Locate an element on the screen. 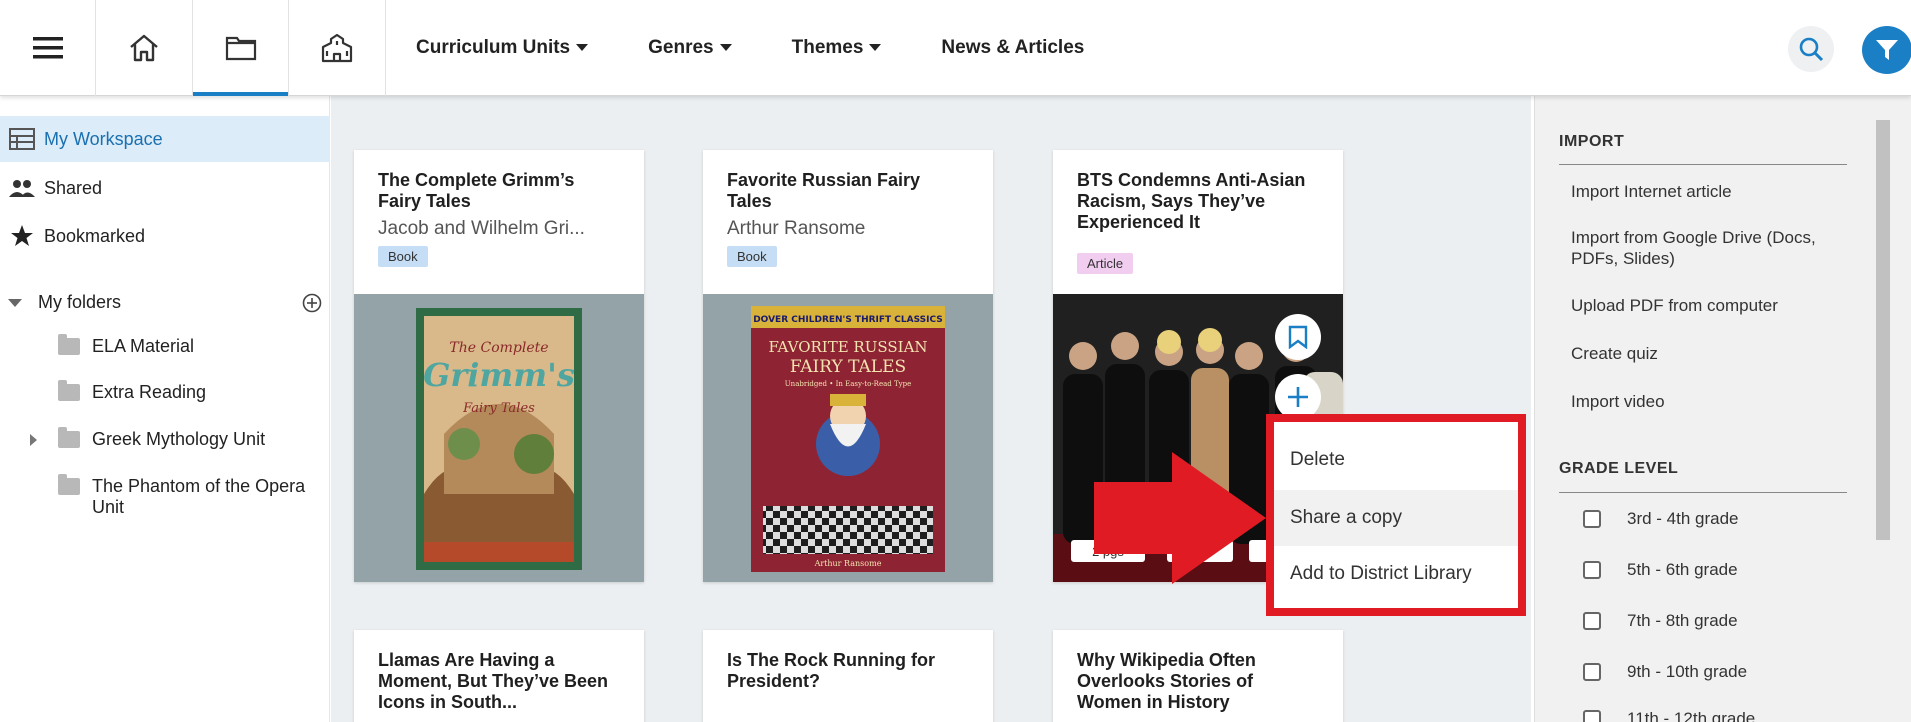 Image resolution: width=1911 pixels, height=722 pixels. folder-item: Extra Reading is located at coordinates (132, 391).